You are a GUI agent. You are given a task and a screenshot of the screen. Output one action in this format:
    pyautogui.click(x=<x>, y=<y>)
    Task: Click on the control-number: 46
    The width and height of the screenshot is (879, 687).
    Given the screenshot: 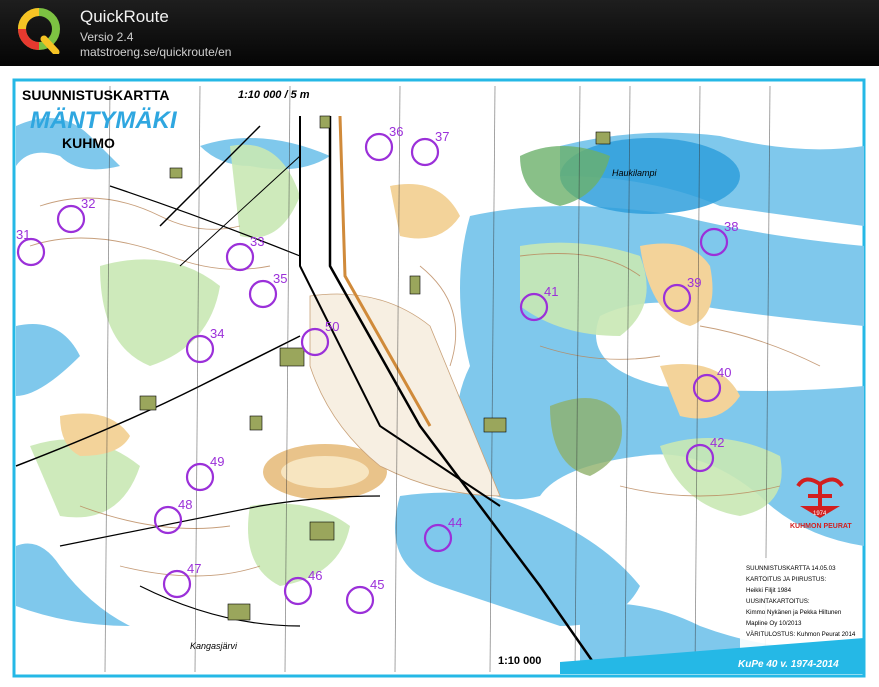 What is the action you would take?
    pyautogui.click(x=315, y=575)
    